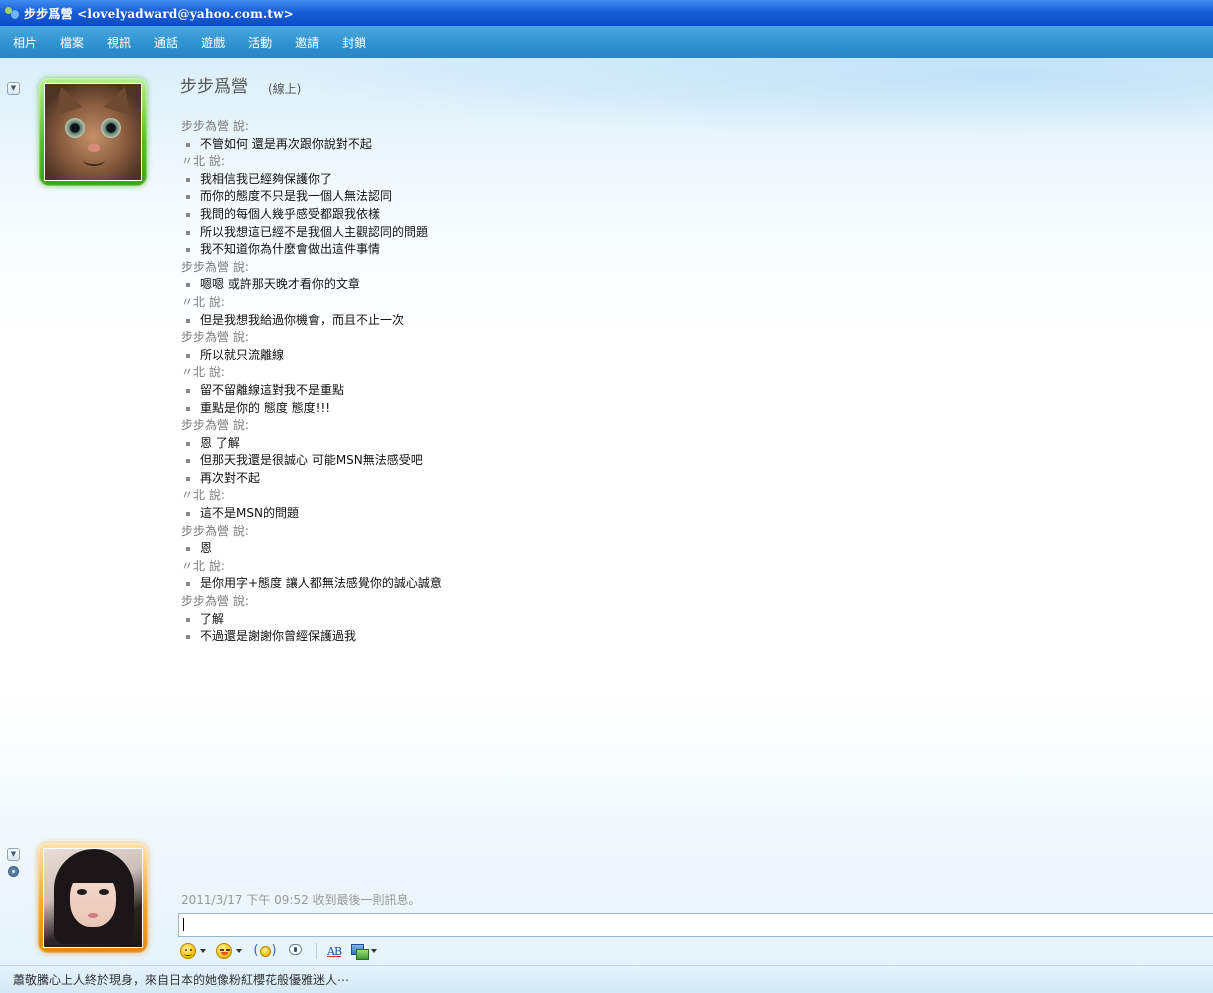  Describe the element at coordinates (681, 197) in the screenshot. I see `message-line: 而你的態度不只是我一個人無法認同` at that location.